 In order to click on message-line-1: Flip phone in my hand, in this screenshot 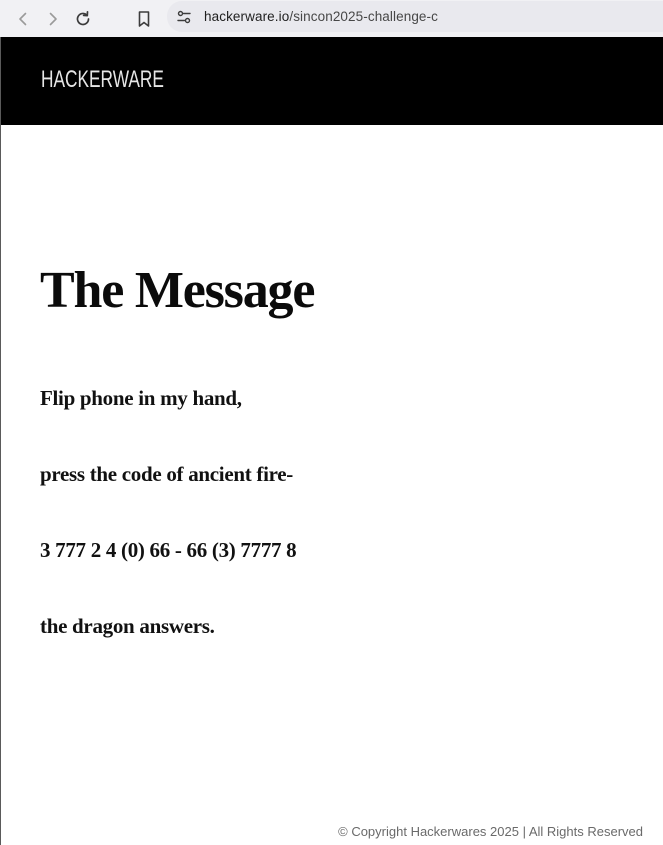, I will do `click(141, 398)`.